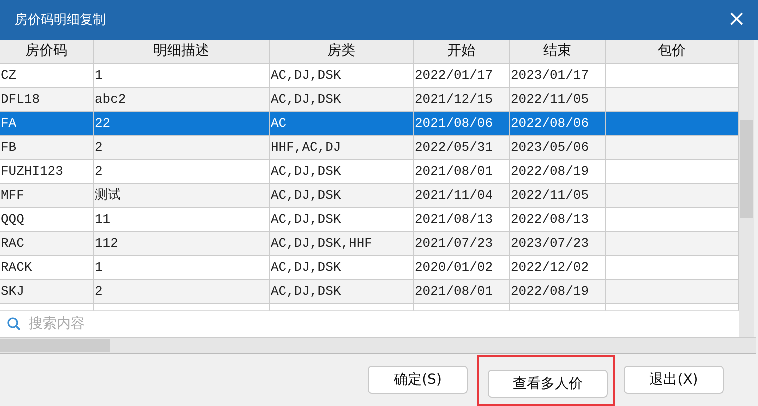 The image size is (758, 406). I want to click on table-cell: 112, so click(106, 243).